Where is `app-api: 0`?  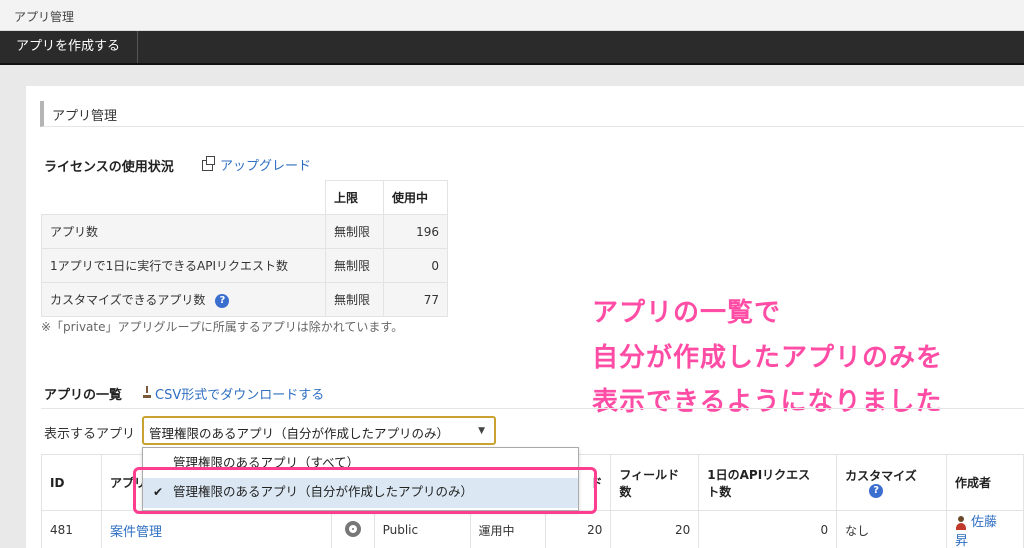 app-api: 0 is located at coordinates (768, 529).